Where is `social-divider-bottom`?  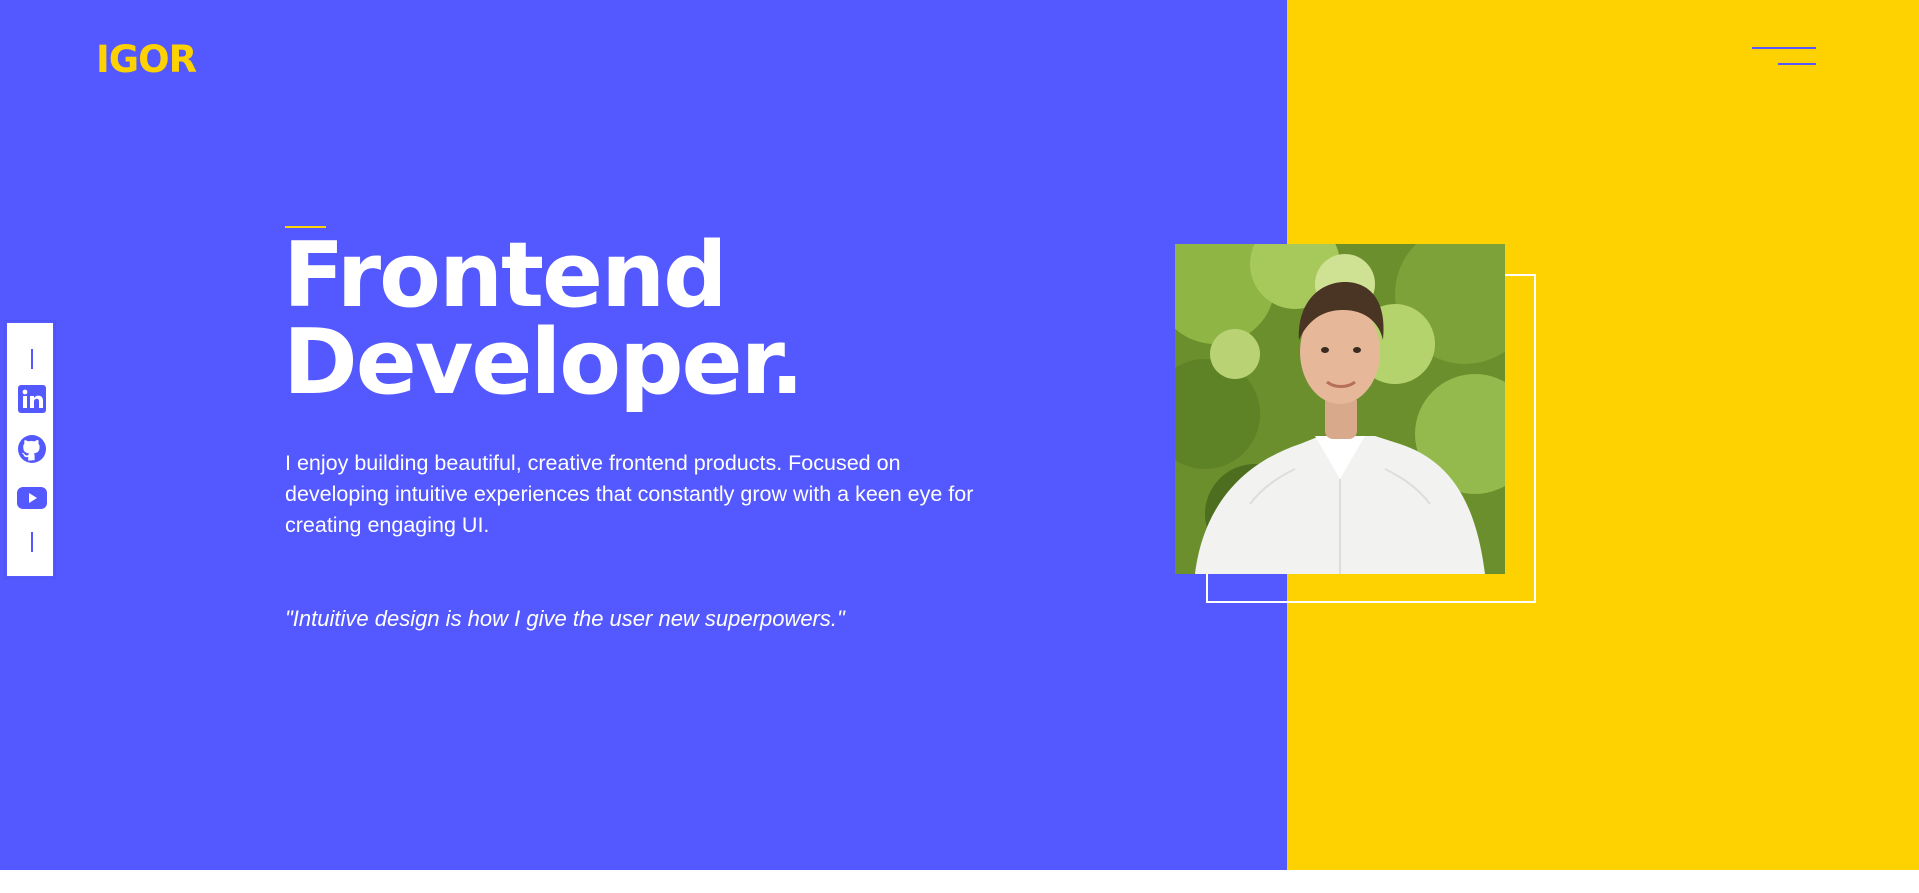 social-divider-bottom is located at coordinates (32, 542).